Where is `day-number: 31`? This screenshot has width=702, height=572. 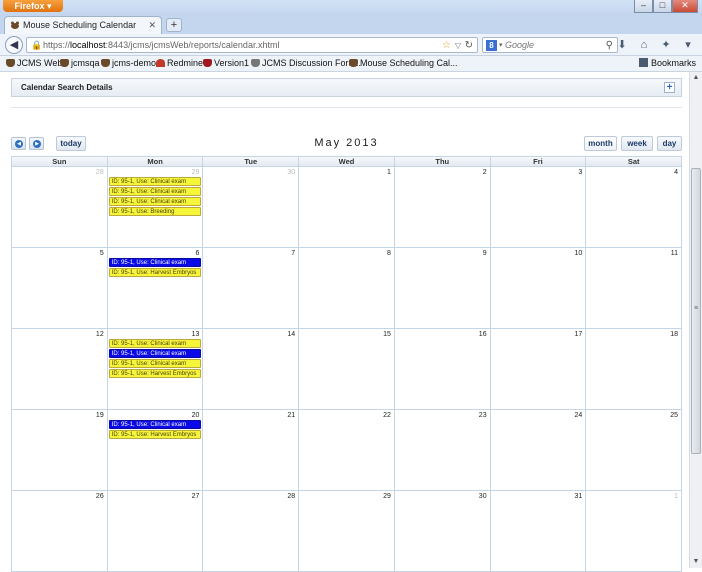
day-number: 31 is located at coordinates (578, 496).